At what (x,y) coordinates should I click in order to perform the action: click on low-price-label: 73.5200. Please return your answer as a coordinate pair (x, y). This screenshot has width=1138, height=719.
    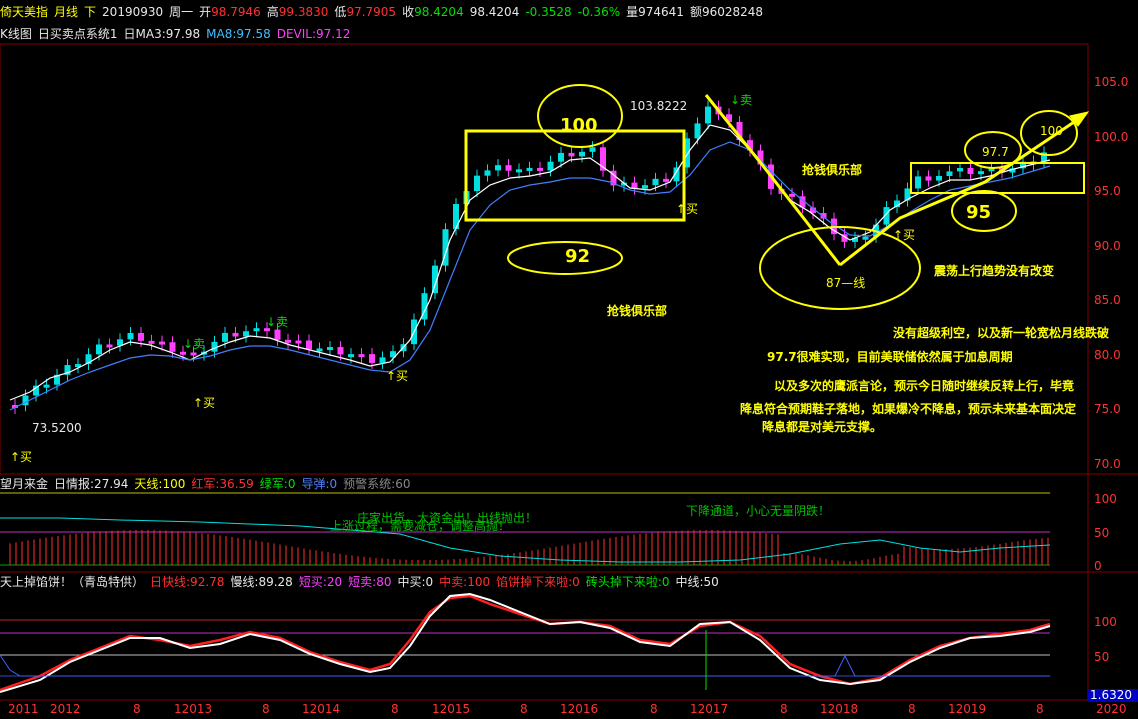
    Looking at the image, I should click on (57, 428).